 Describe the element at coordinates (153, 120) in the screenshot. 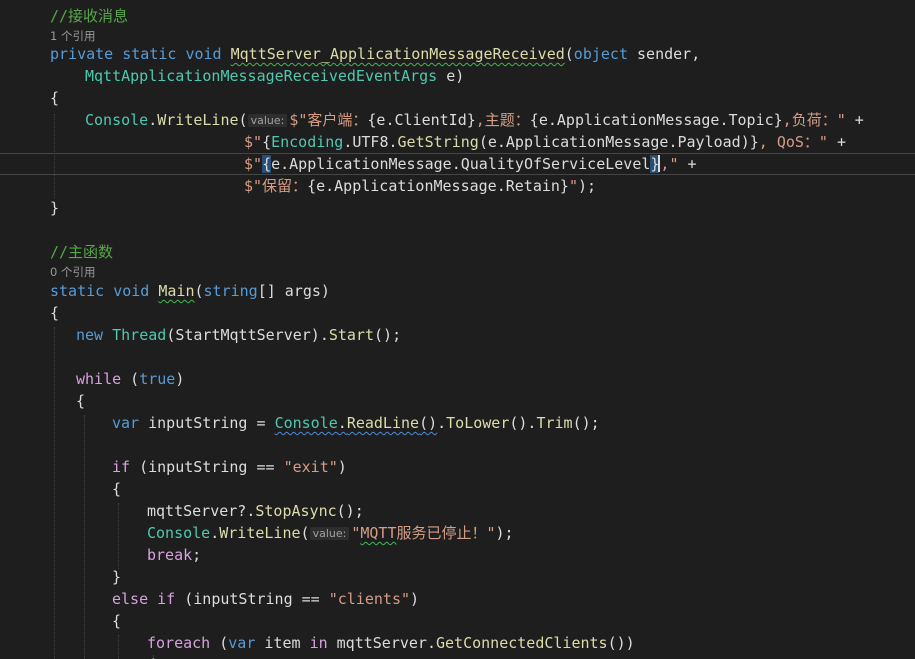

I see `code-token: .` at that location.